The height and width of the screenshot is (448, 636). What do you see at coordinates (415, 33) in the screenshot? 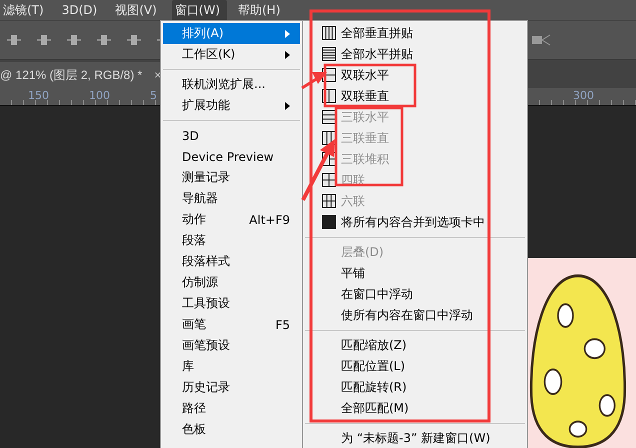
I see `menu-item: 全部垂直拼贴` at bounding box center [415, 33].